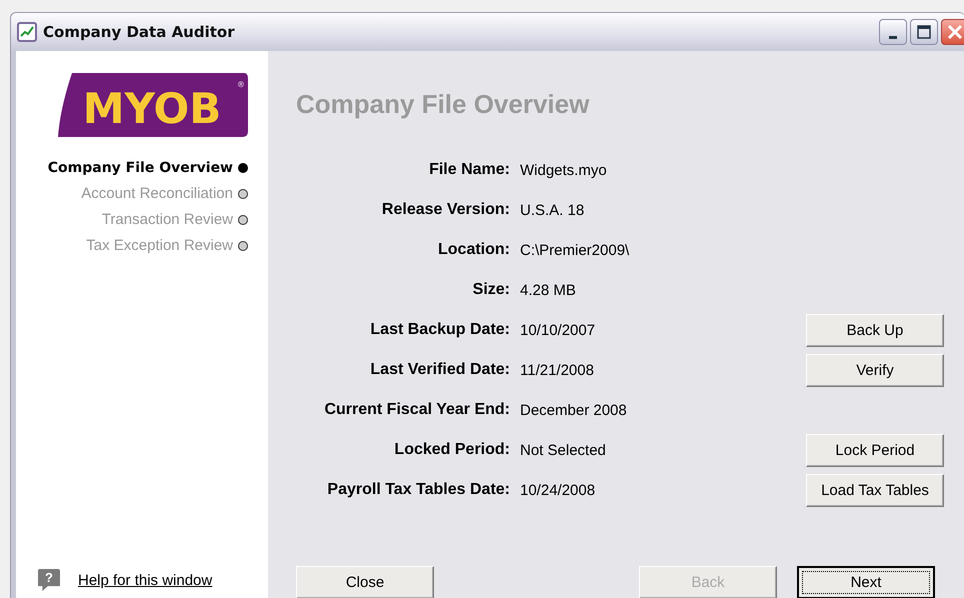  What do you see at coordinates (866, 582) in the screenshot?
I see `dialog-button: Next` at bounding box center [866, 582].